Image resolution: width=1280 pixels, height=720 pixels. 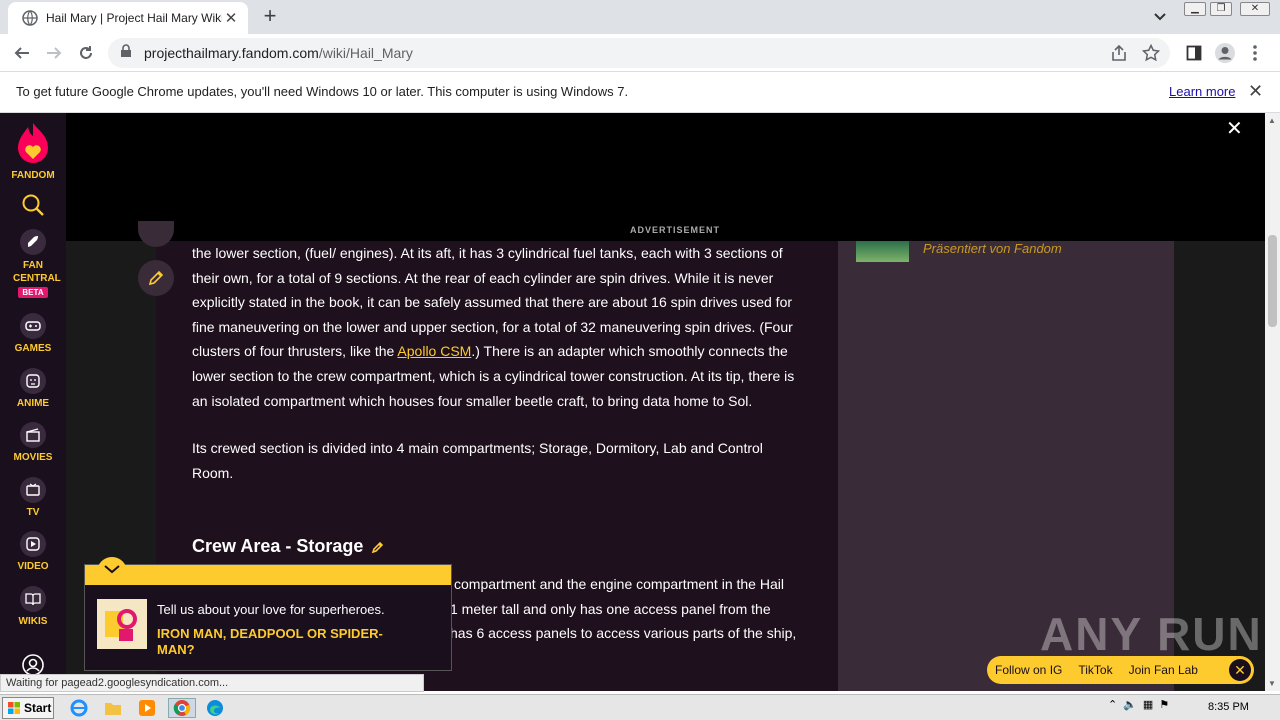 I want to click on taskbar-clock: 8:35 PM, so click(x=1228, y=707).